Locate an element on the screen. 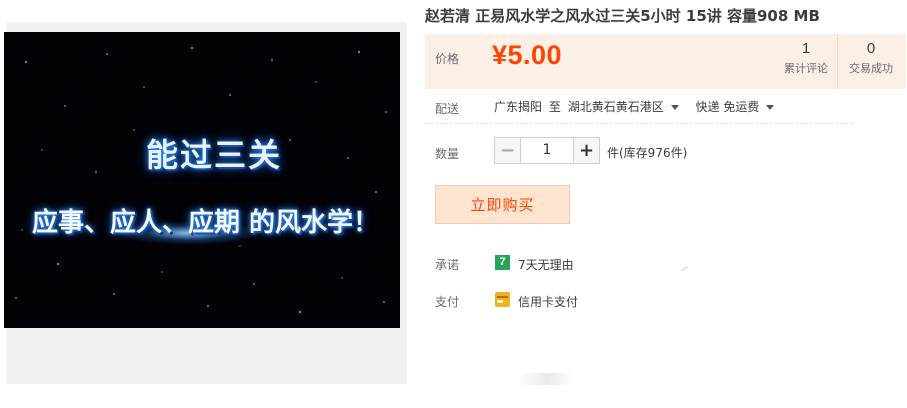  destination-text: 湖北黄石黄石港区 is located at coordinates (615, 107).